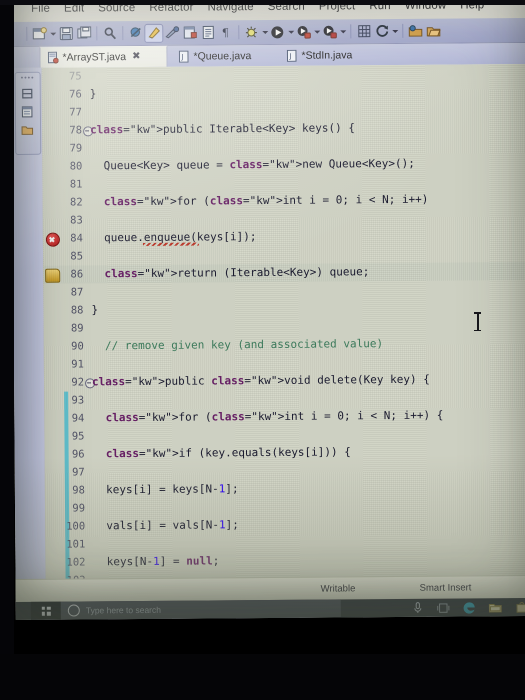 Image resolution: width=525 pixels, height=700 pixels. I want to click on tab-close-icon: ✖, so click(136, 56).